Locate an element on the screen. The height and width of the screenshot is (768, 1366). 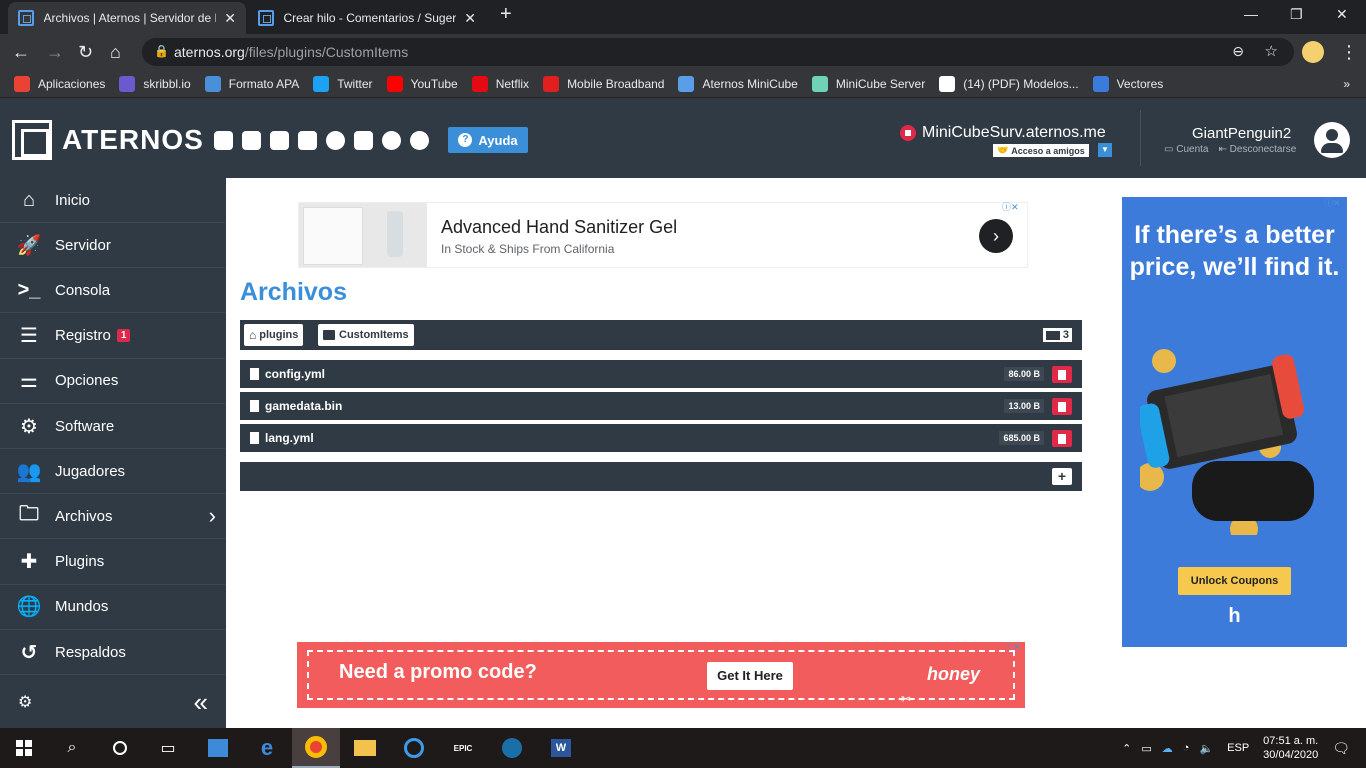
forward-arrow-icon: → is located at coordinates (55, 52).